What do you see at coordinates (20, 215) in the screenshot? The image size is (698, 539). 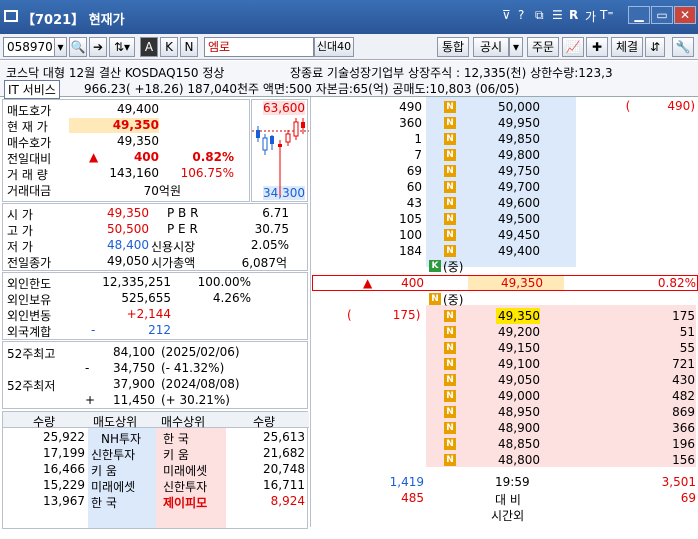 I see `open-label: 시 가` at bounding box center [20, 215].